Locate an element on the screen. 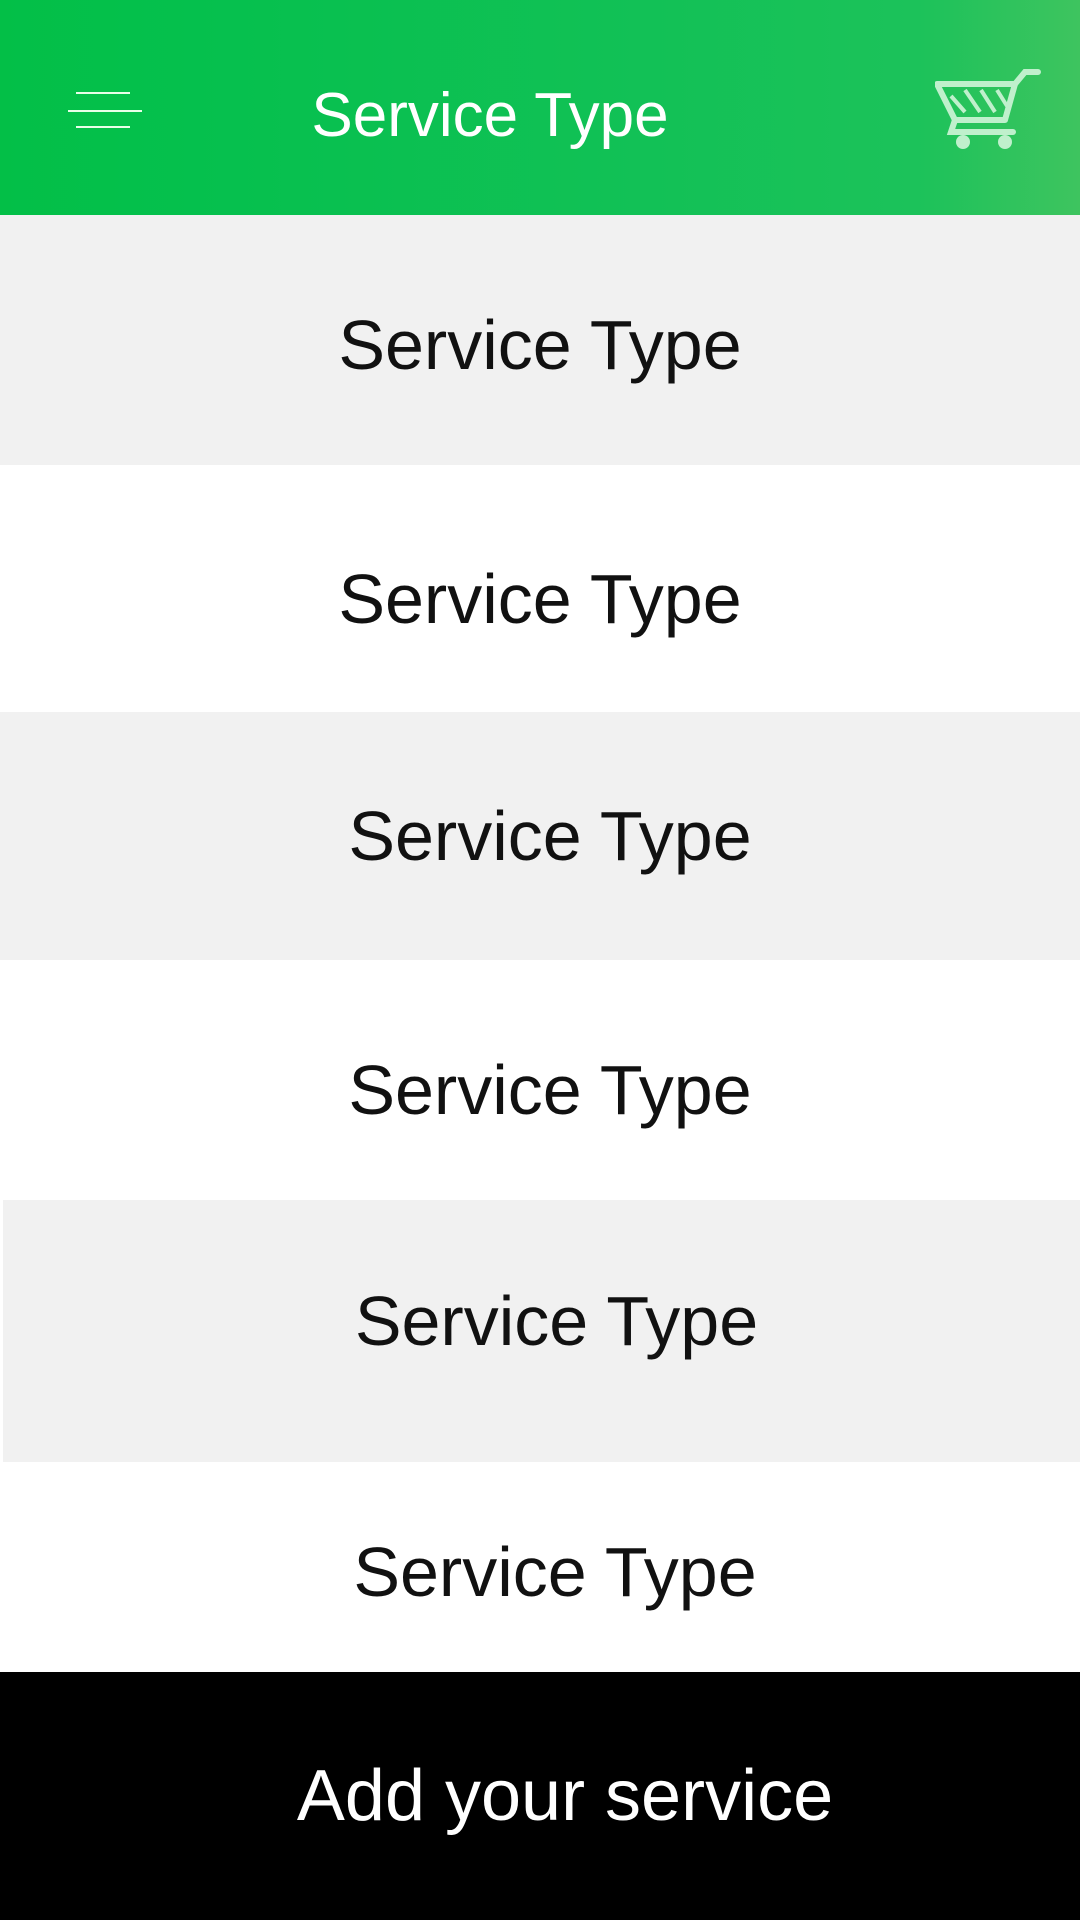  add-service-button-label: Add your service is located at coordinates (565, 1796).